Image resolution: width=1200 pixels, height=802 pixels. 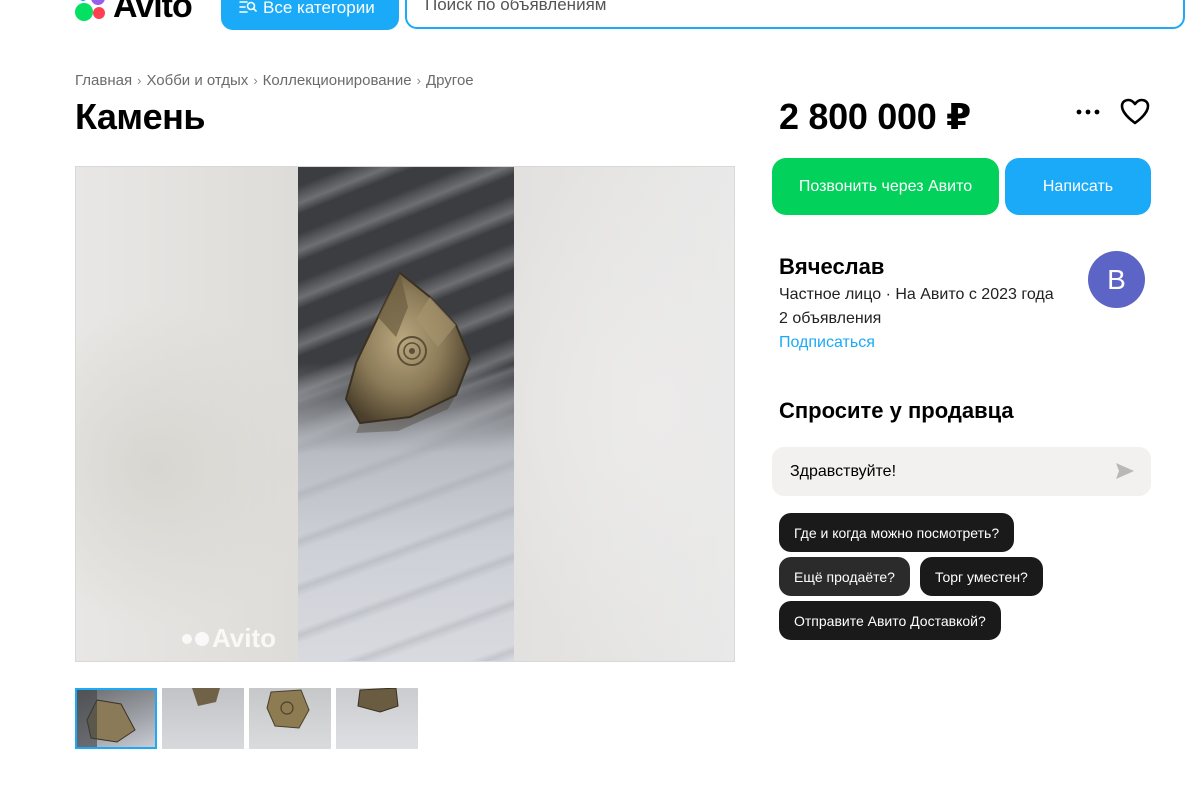 I want to click on avito-watermark: Avito, so click(x=229, y=638).